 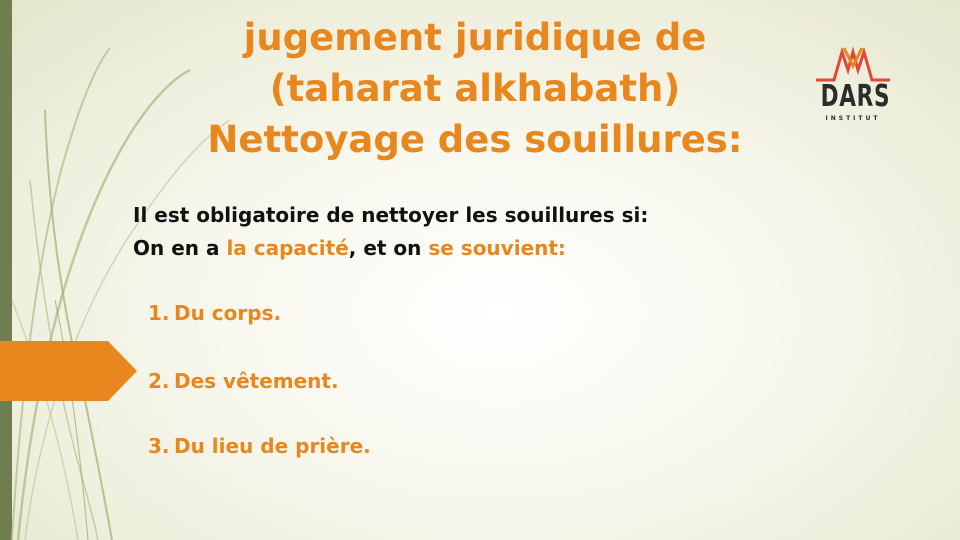 What do you see at coordinates (159, 313) in the screenshot?
I see `list-item-number: 1.` at bounding box center [159, 313].